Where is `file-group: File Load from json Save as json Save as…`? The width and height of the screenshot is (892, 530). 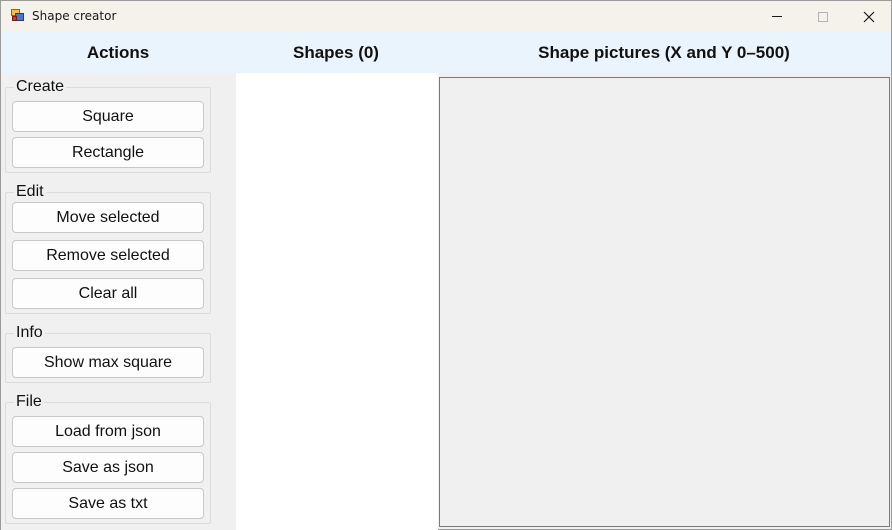
file-group: File Load from json Save as json Save as… is located at coordinates (108, 458).